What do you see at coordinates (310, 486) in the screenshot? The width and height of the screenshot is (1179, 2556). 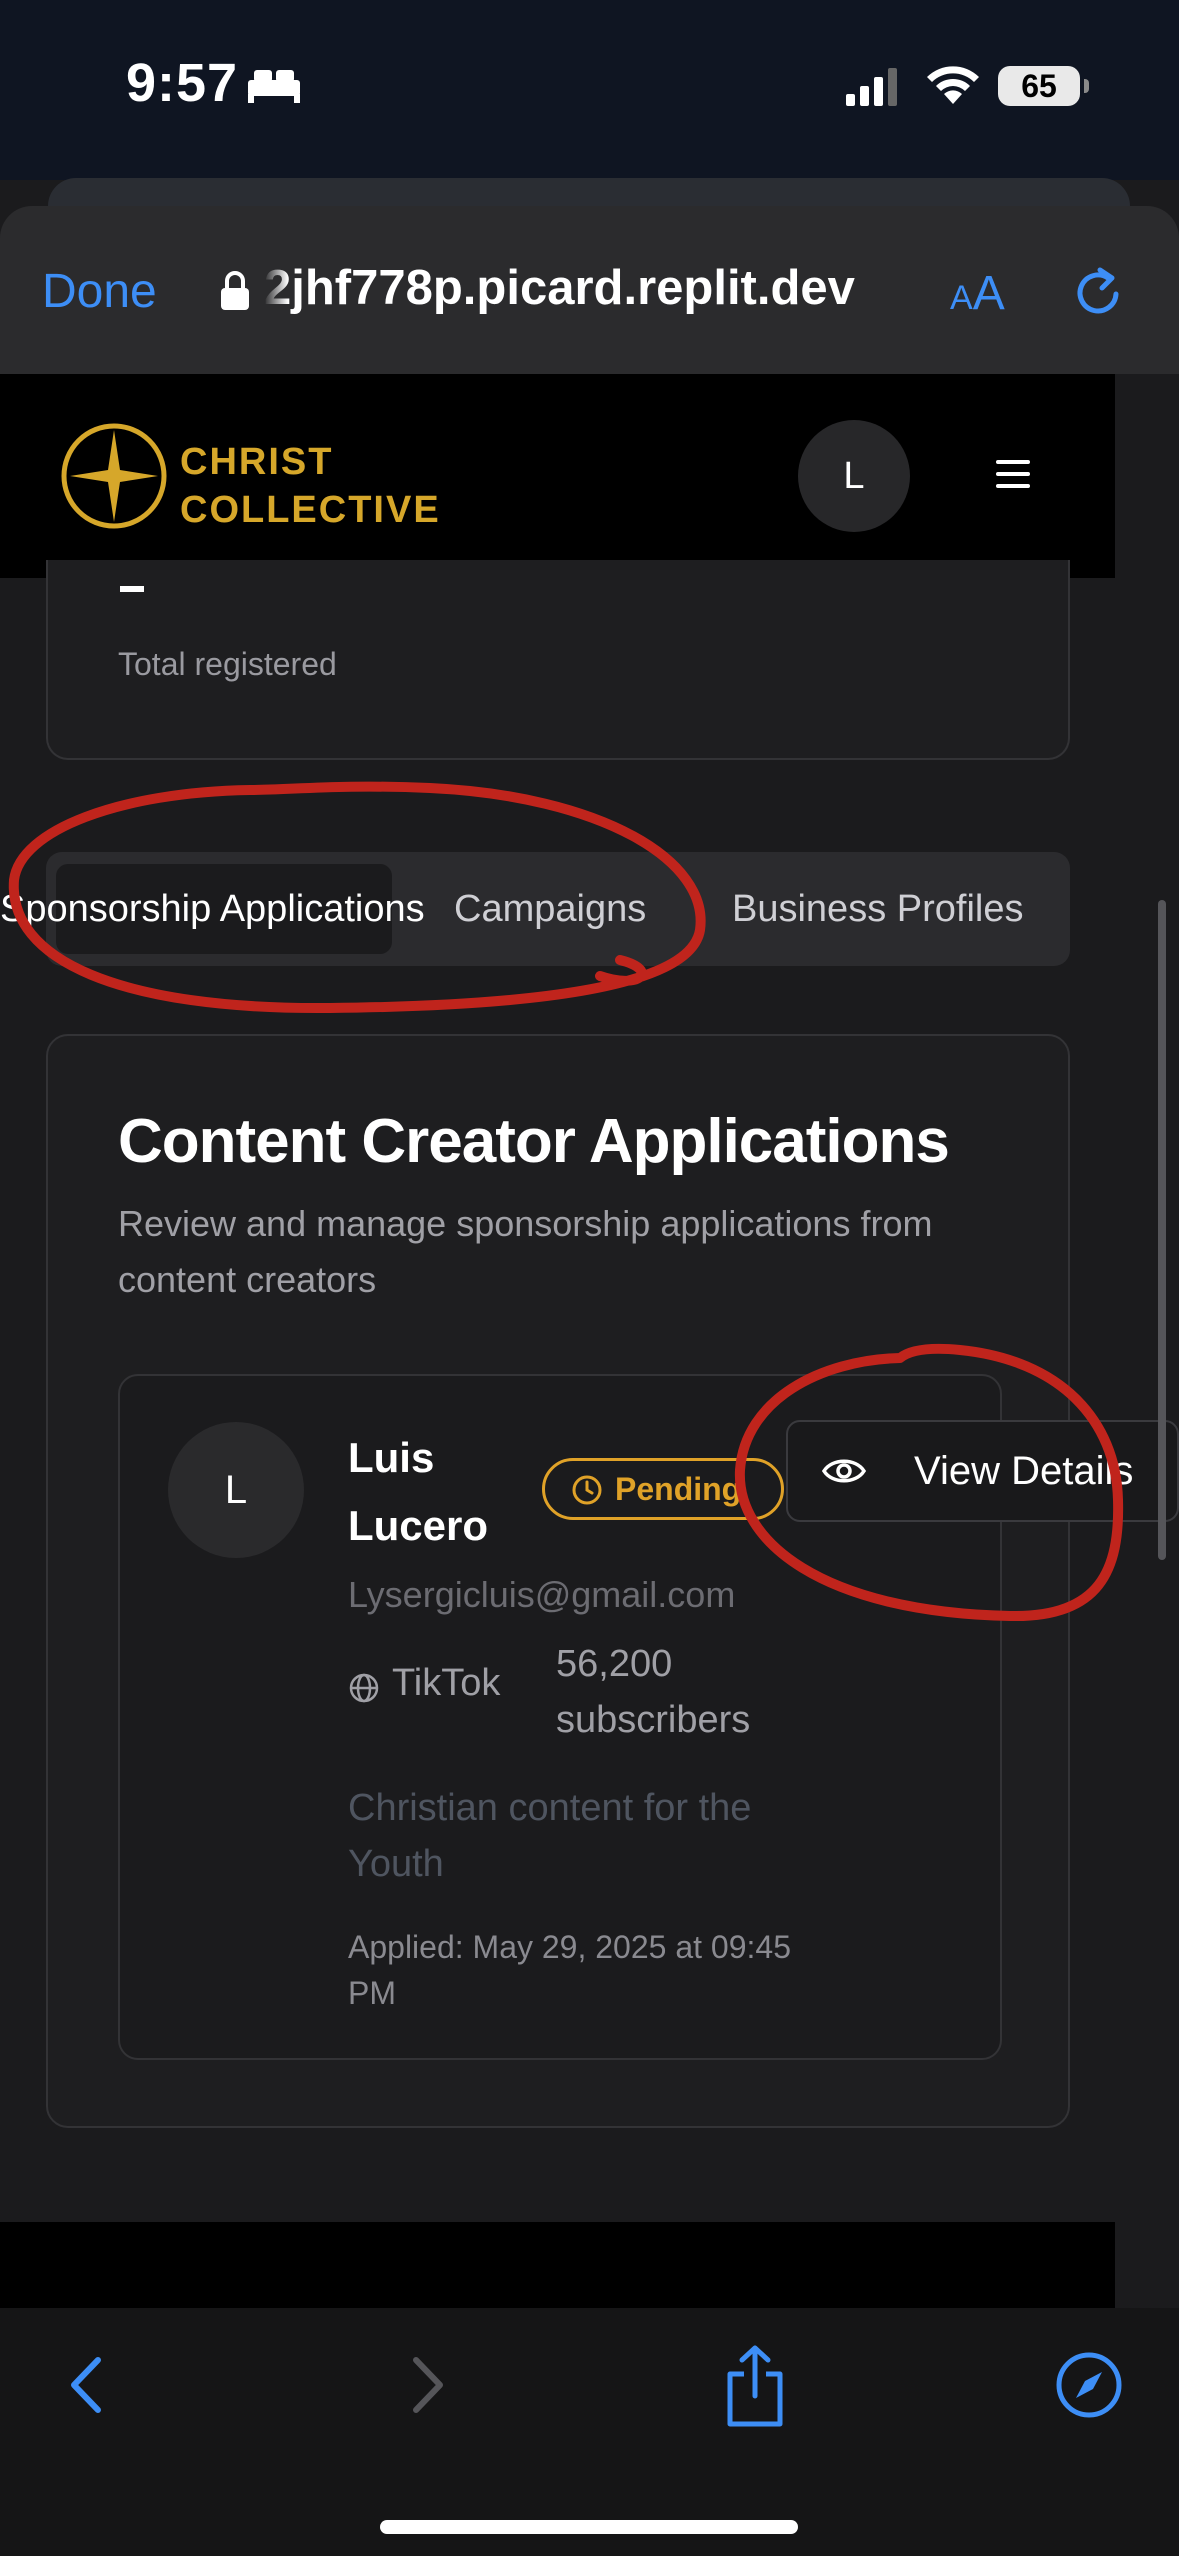 I see `brand-name: CHRIST COLLECTIVE` at bounding box center [310, 486].